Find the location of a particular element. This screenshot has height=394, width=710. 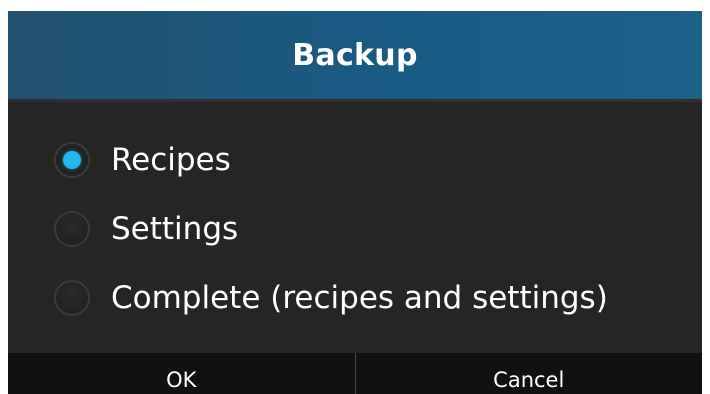

radio-dot-icon is located at coordinates (72, 160).